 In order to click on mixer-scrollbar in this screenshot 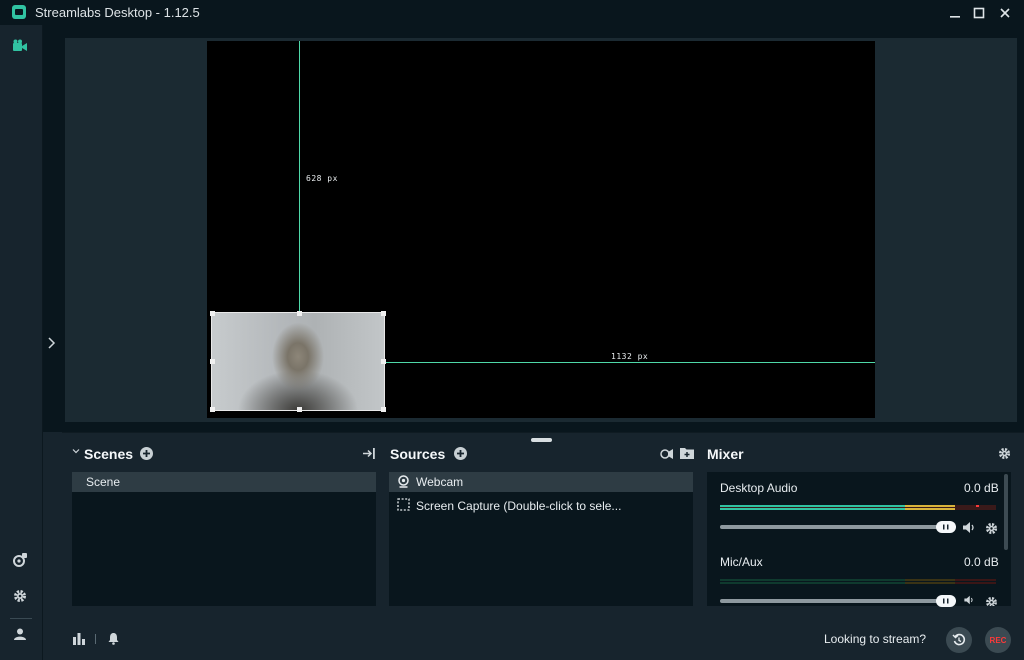, I will do `click(1006, 512)`.